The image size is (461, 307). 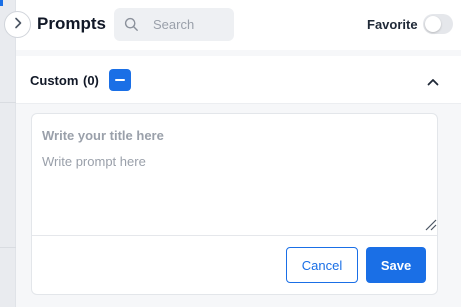 What do you see at coordinates (54, 80) in the screenshot?
I see `section-title: Custom` at bounding box center [54, 80].